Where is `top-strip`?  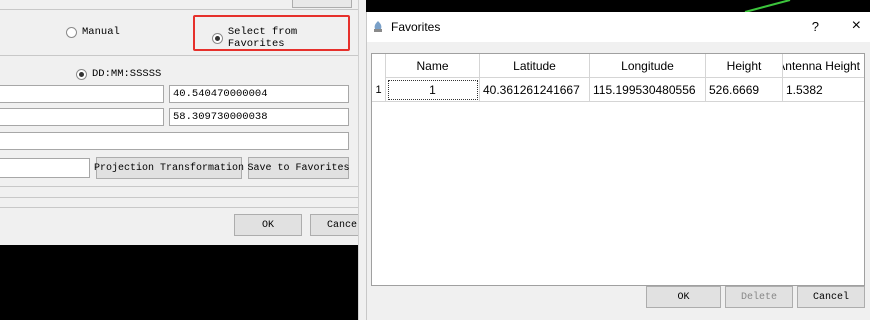 top-strip is located at coordinates (179, 5).